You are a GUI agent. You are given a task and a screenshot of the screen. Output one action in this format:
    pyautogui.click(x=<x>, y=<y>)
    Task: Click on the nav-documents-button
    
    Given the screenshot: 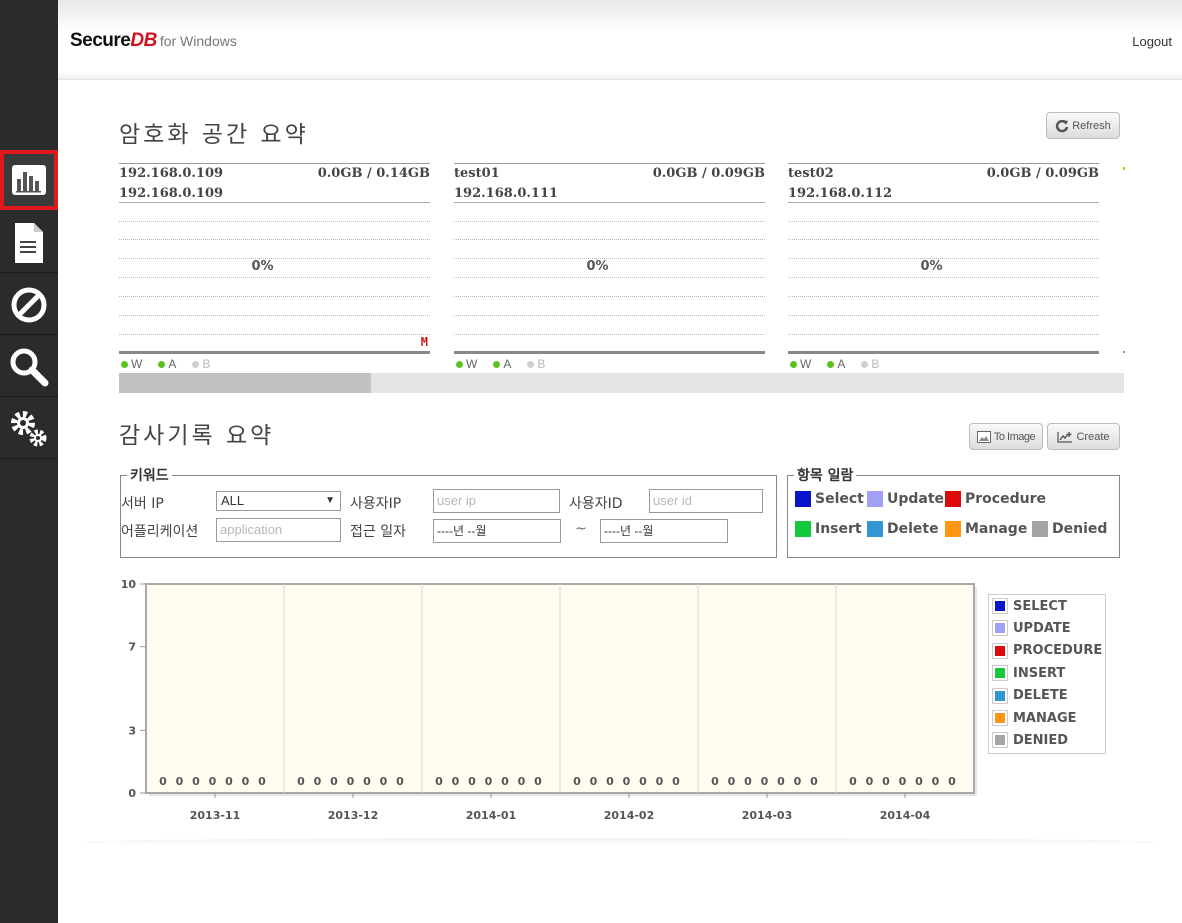 What is the action you would take?
    pyautogui.click(x=29, y=243)
    